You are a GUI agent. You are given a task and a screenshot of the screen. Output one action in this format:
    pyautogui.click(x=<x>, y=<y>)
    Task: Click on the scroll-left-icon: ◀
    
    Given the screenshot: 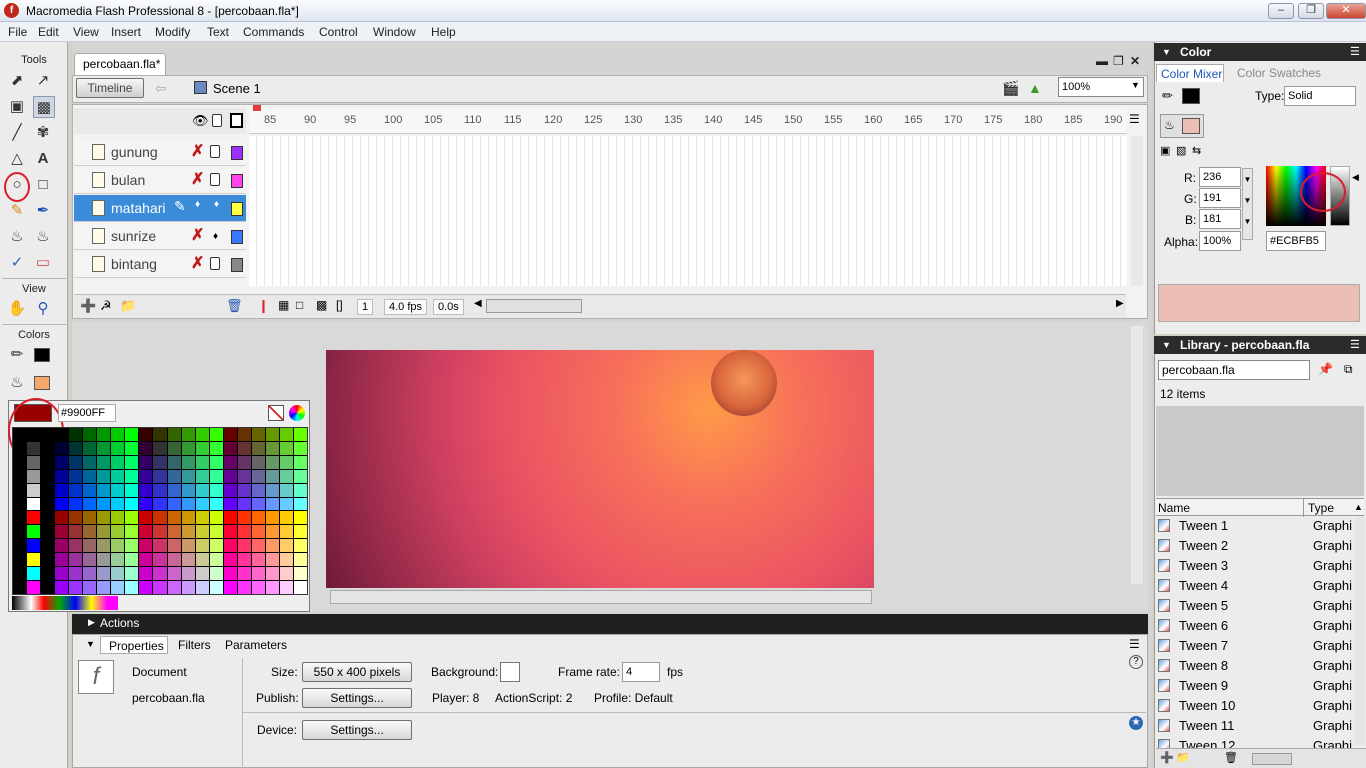 What is the action you would take?
    pyautogui.click(x=478, y=303)
    